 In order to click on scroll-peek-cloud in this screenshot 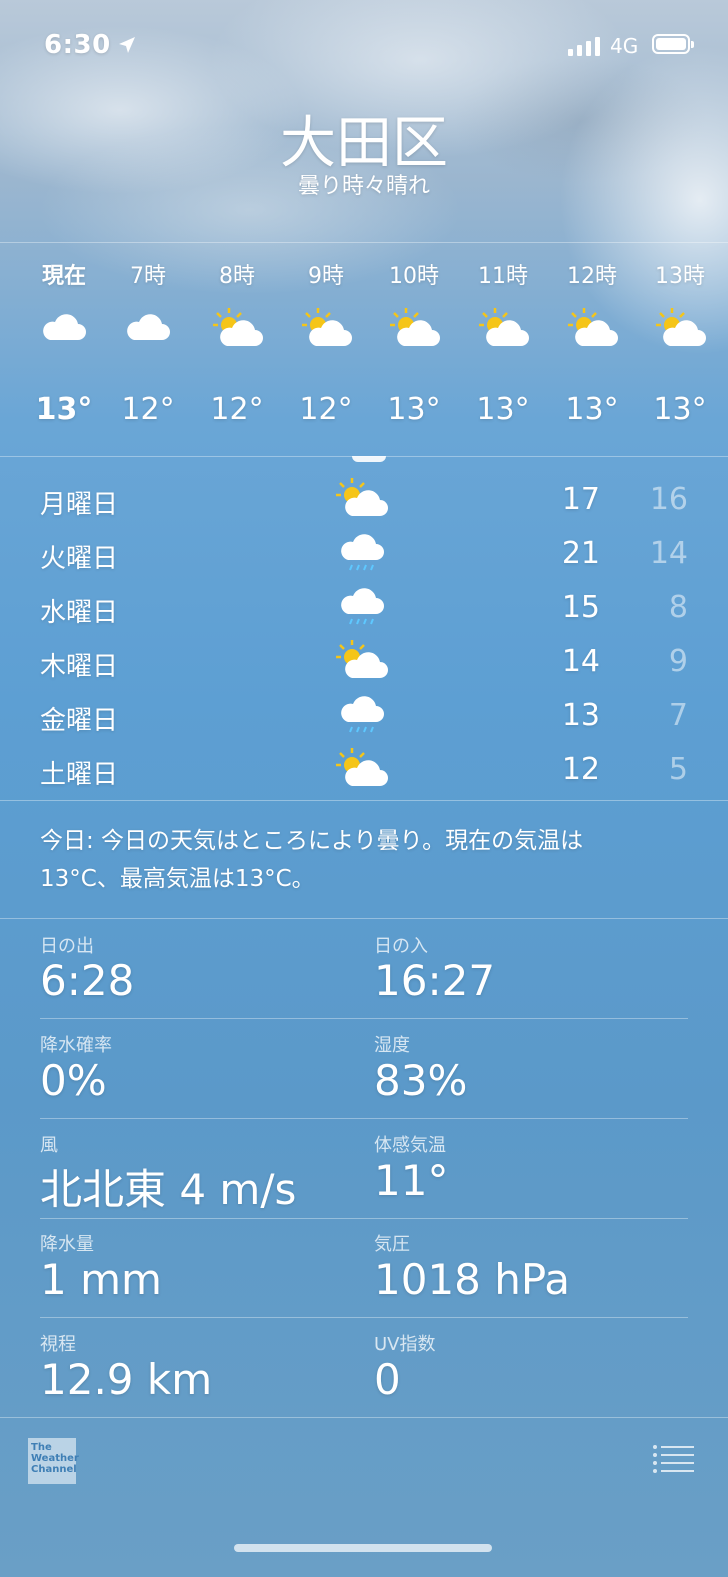, I will do `click(369, 459)`.